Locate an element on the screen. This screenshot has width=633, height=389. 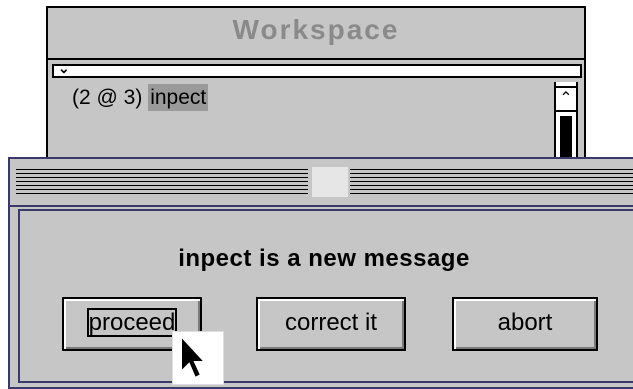
correct-it-label: correct it is located at coordinates (330, 322).